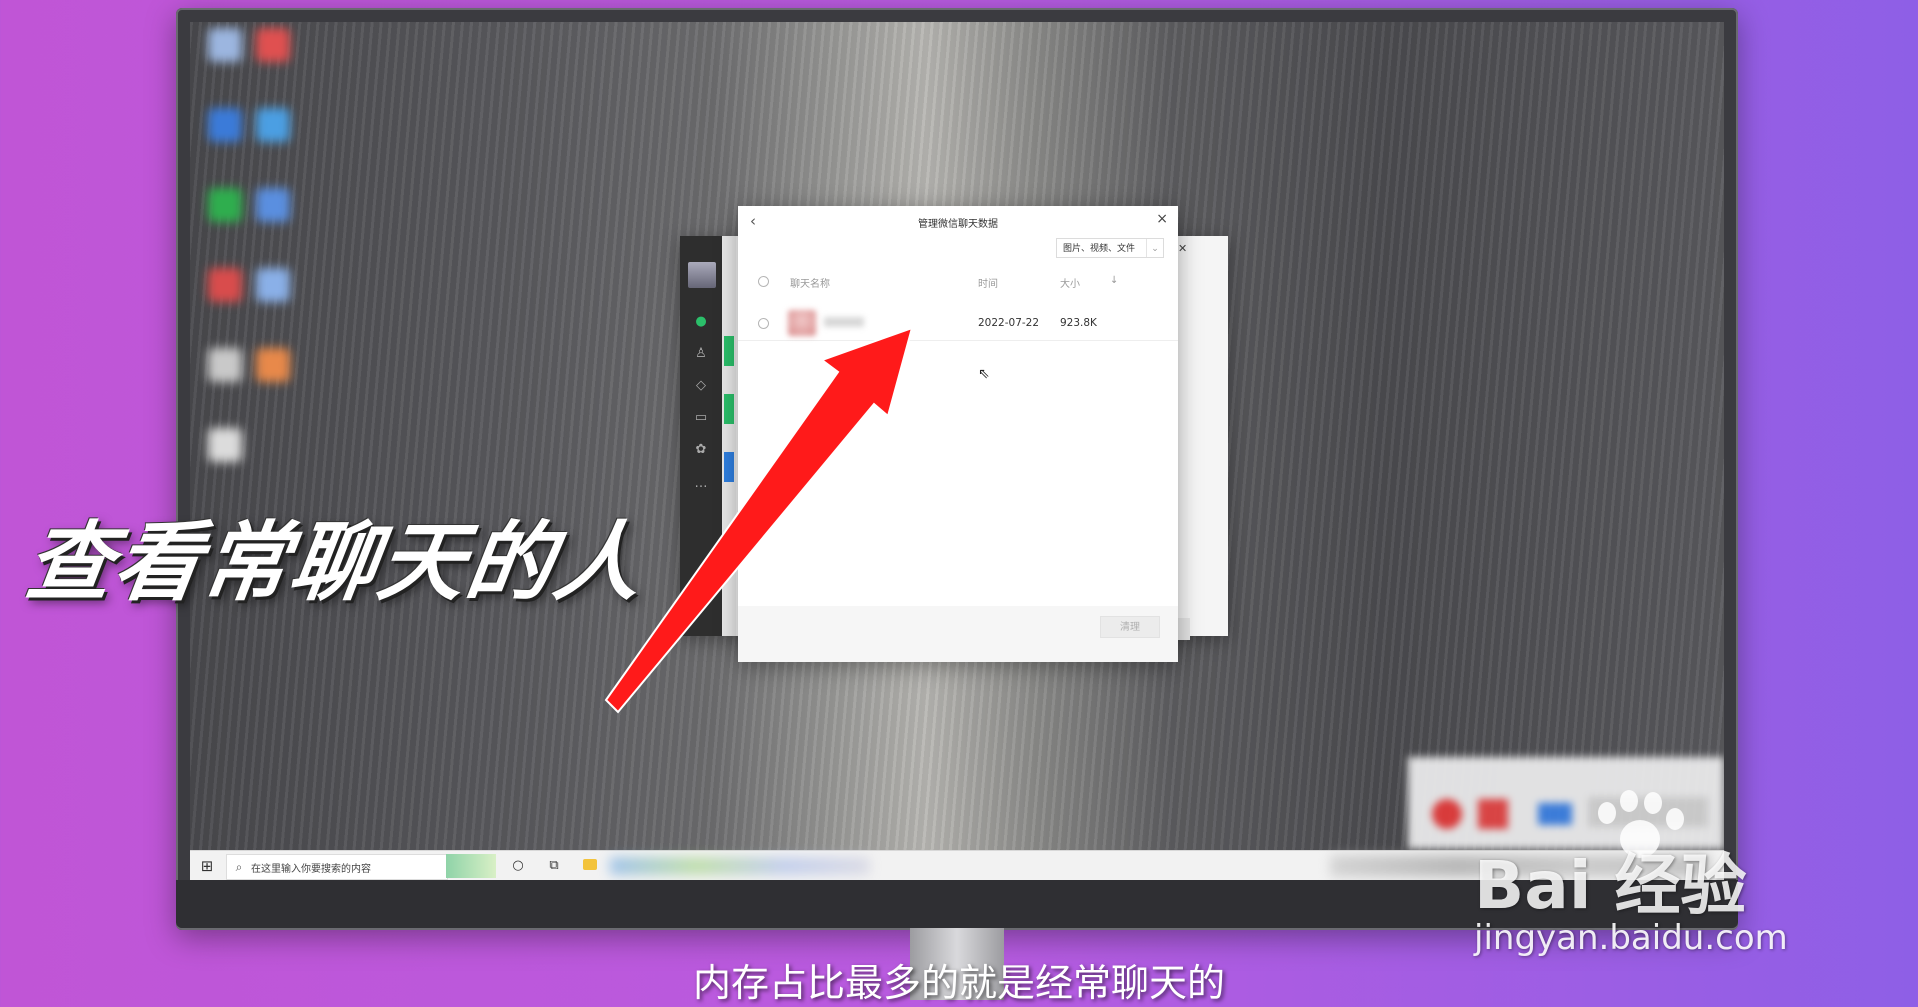  Describe the element at coordinates (740, 866) in the screenshot. I see `taskbar-apps-blurred` at that location.